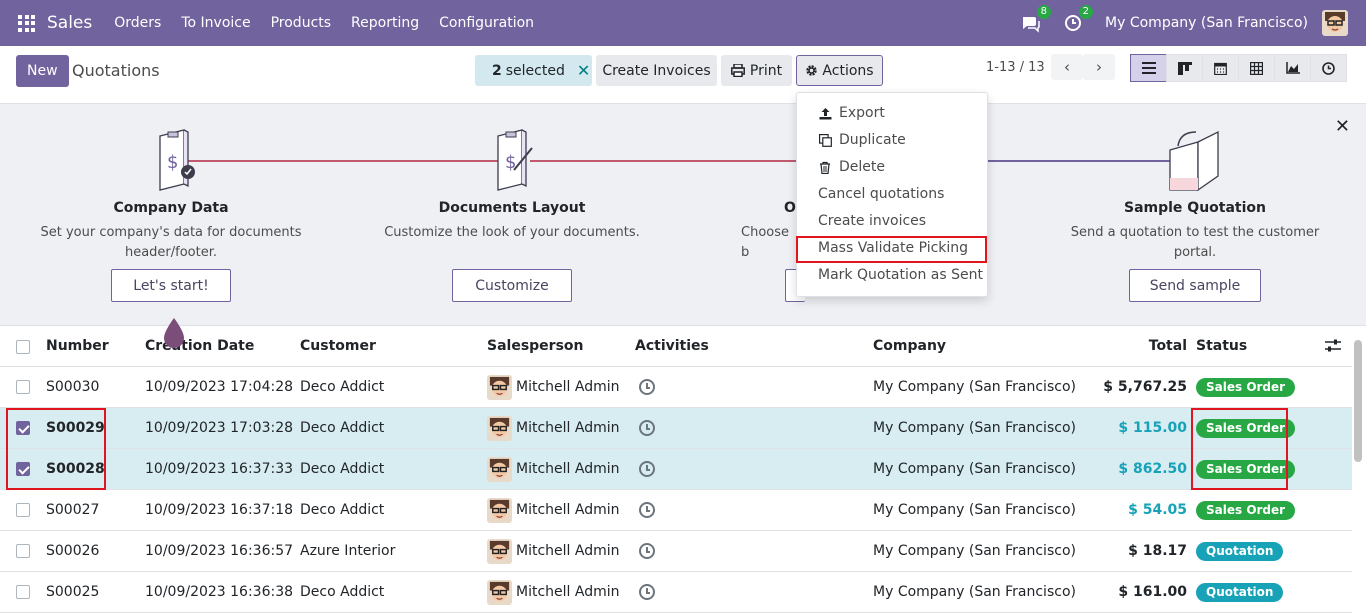 This screenshot has height=614, width=1366. Describe the element at coordinates (1221, 346) in the screenshot. I see `header-status: Status` at that location.